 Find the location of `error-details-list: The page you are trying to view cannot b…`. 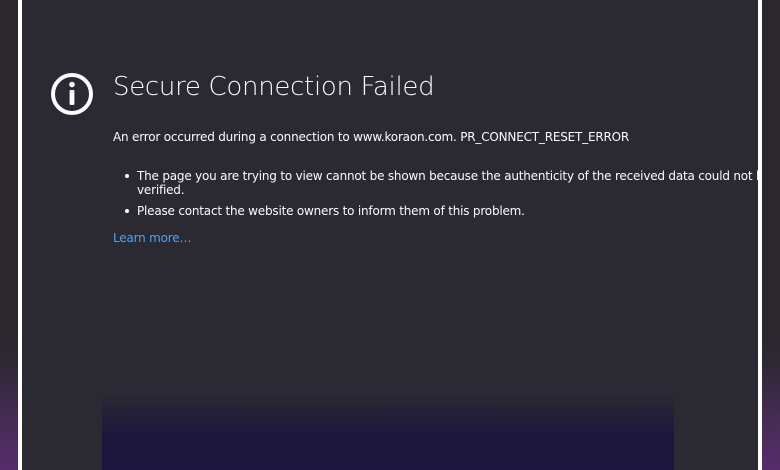

error-details-list: The page you are trying to view cannot b… is located at coordinates (435, 197).